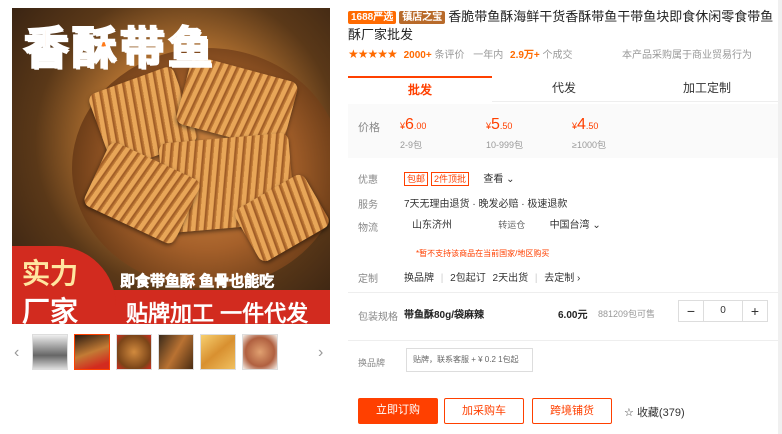 The image size is (782, 434). What do you see at coordinates (589, 133) in the screenshot?
I see `price-tier: ¥4.50 ≥1000包` at bounding box center [589, 133].